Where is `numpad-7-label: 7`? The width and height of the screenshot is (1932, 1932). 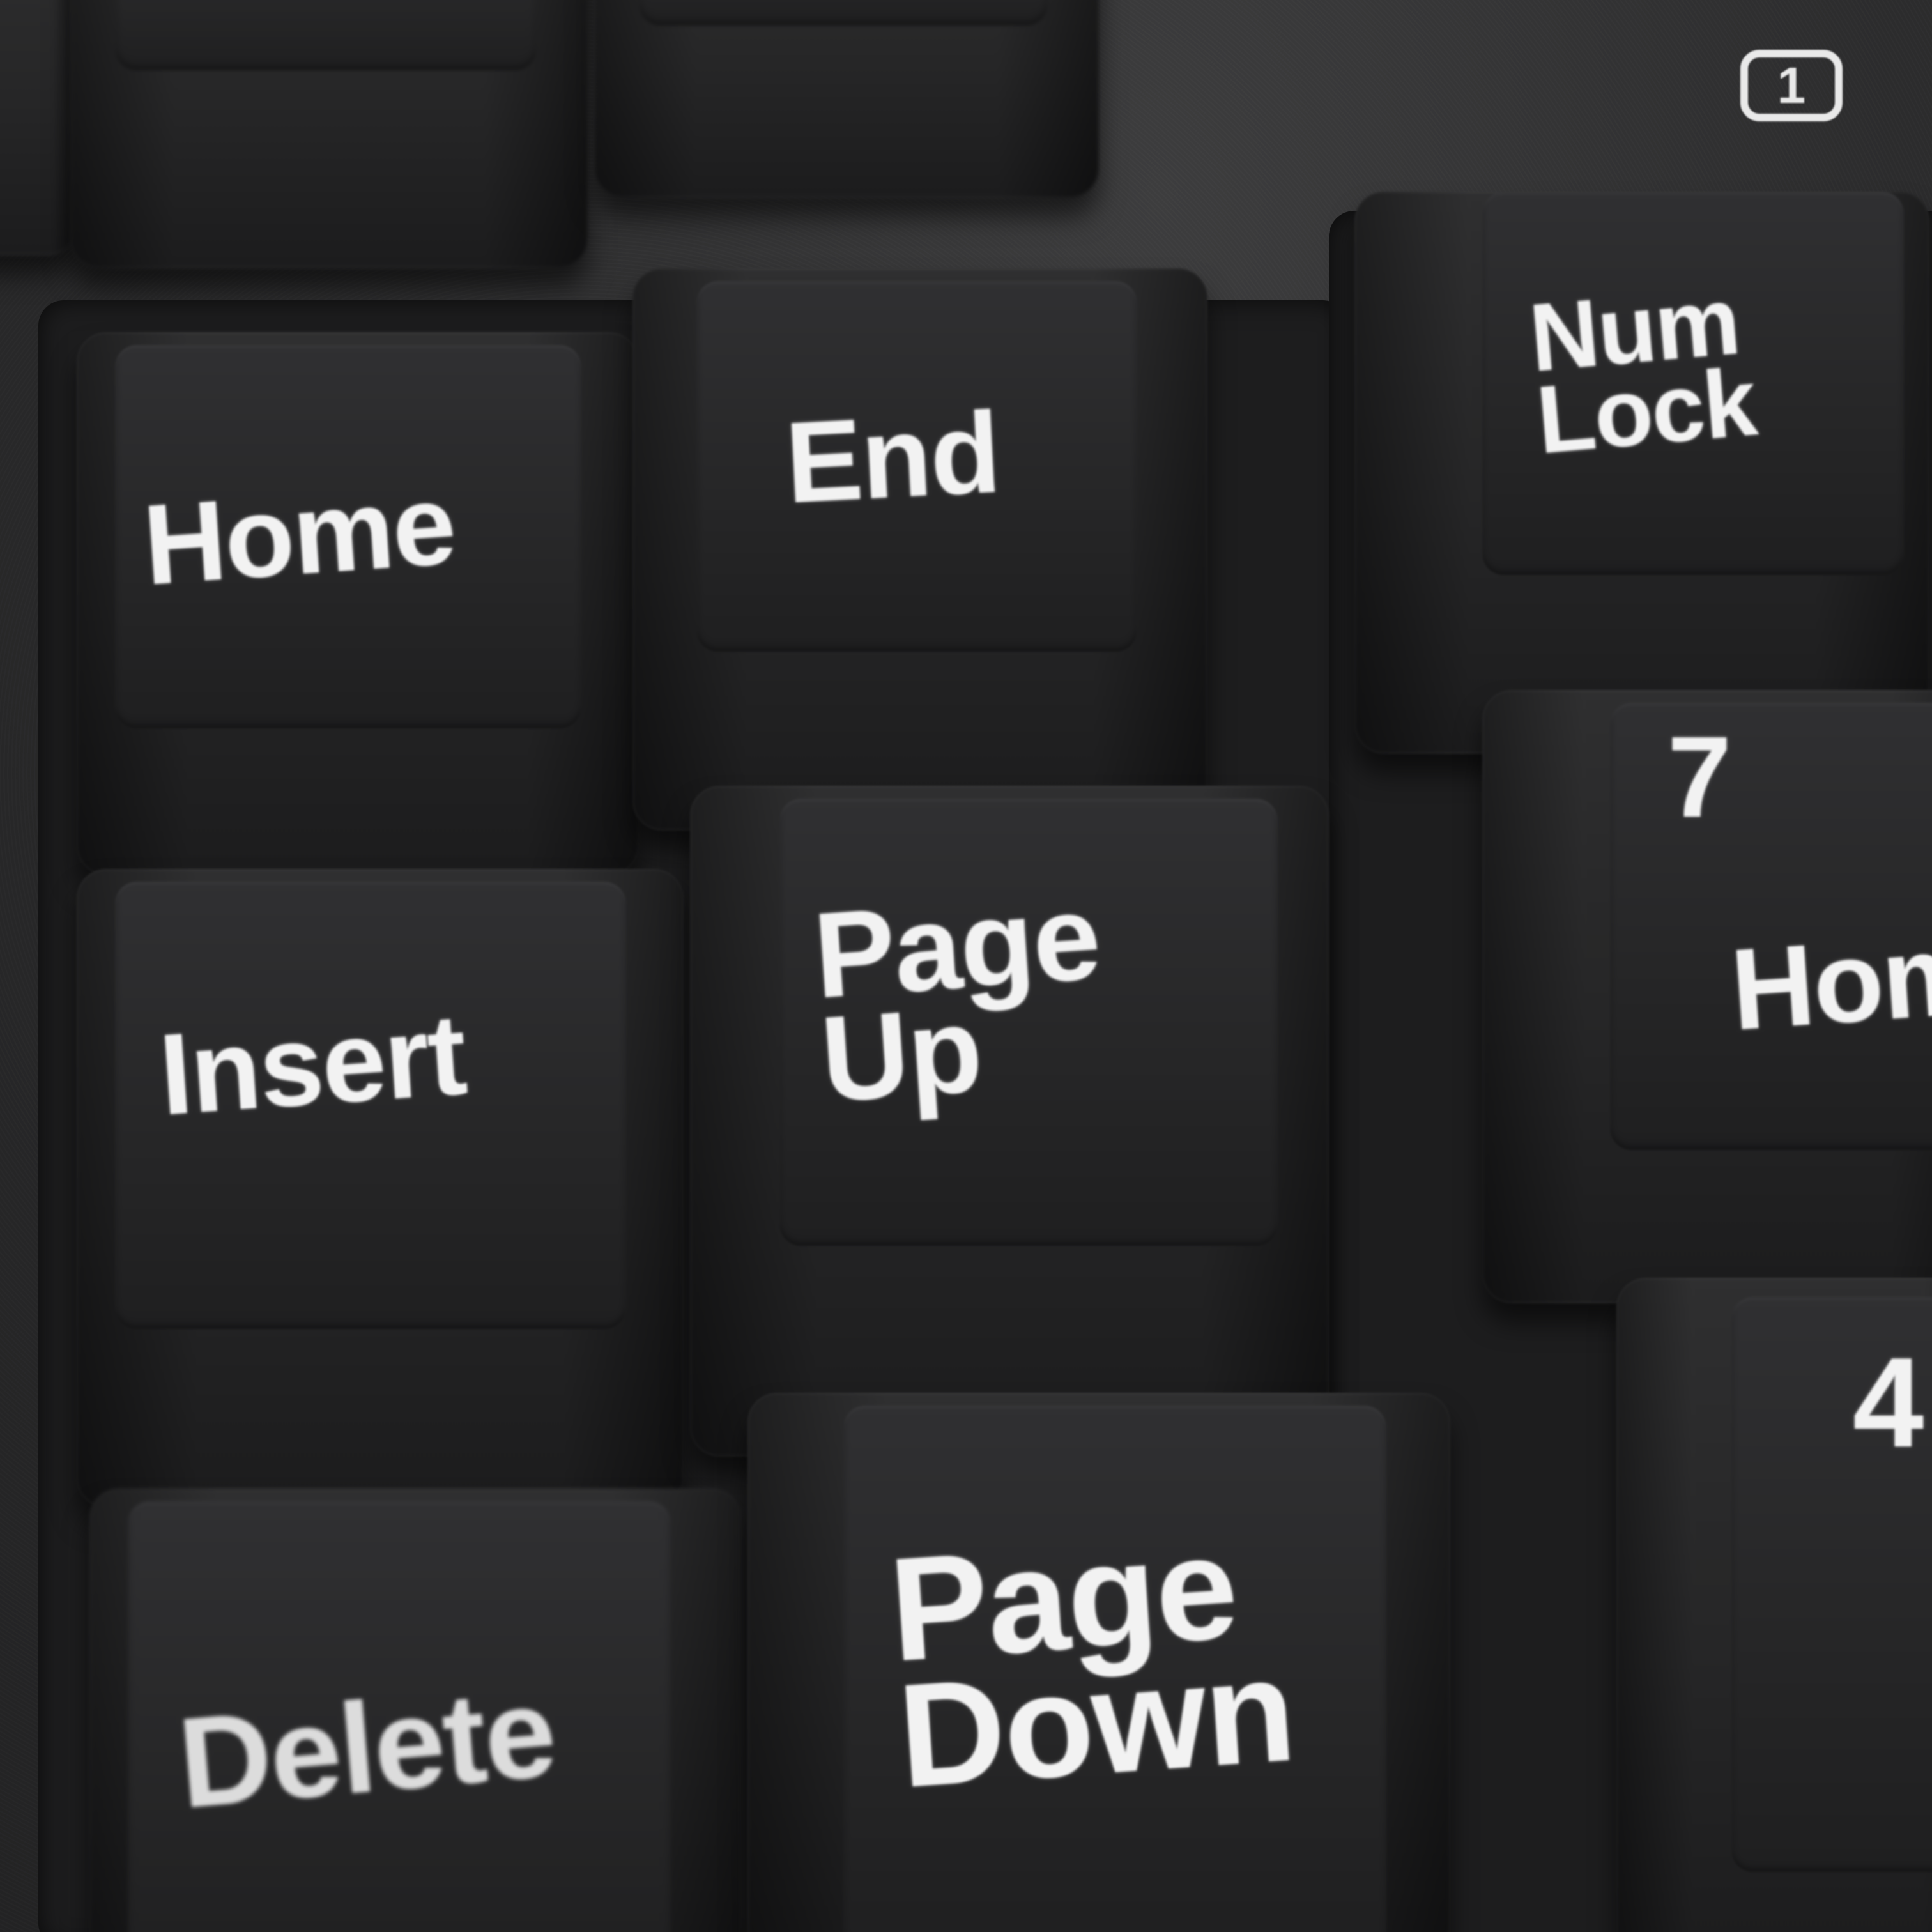 numpad-7-label: 7 is located at coordinates (1699, 777).